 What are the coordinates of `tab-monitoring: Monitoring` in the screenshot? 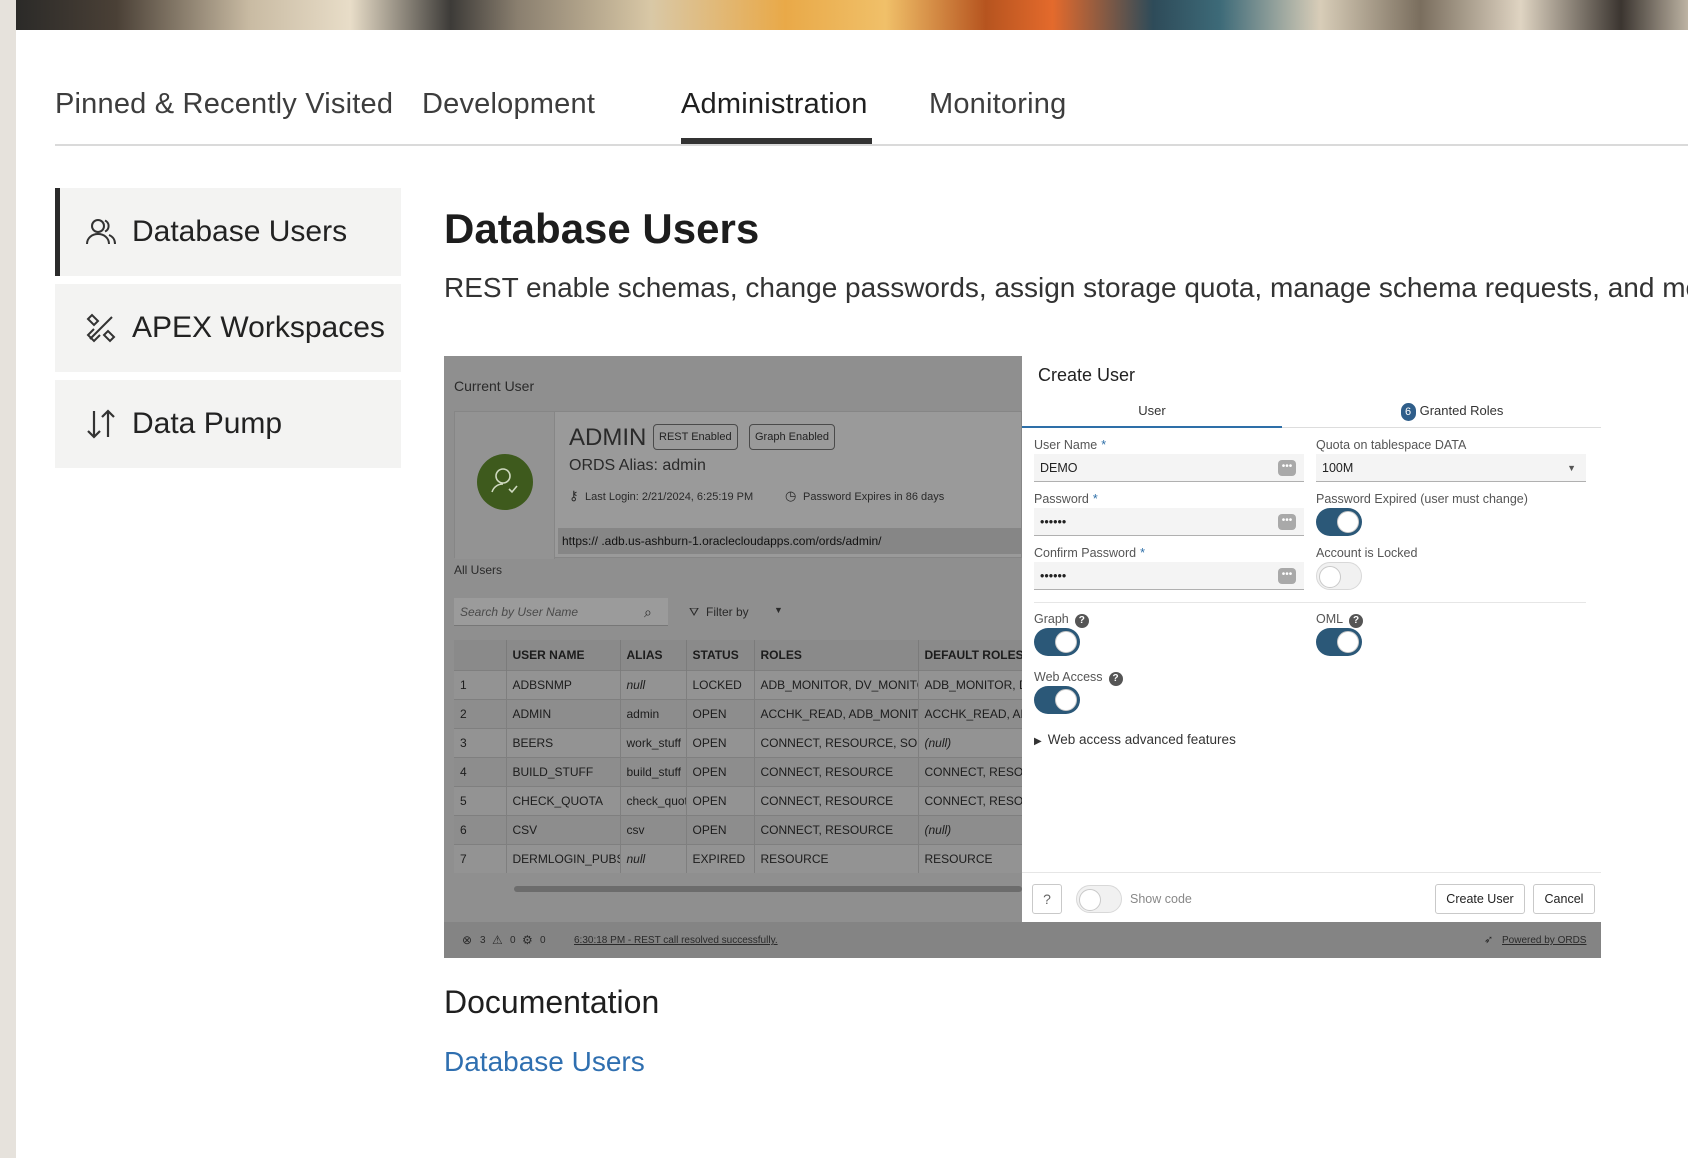 It's located at (997, 104).